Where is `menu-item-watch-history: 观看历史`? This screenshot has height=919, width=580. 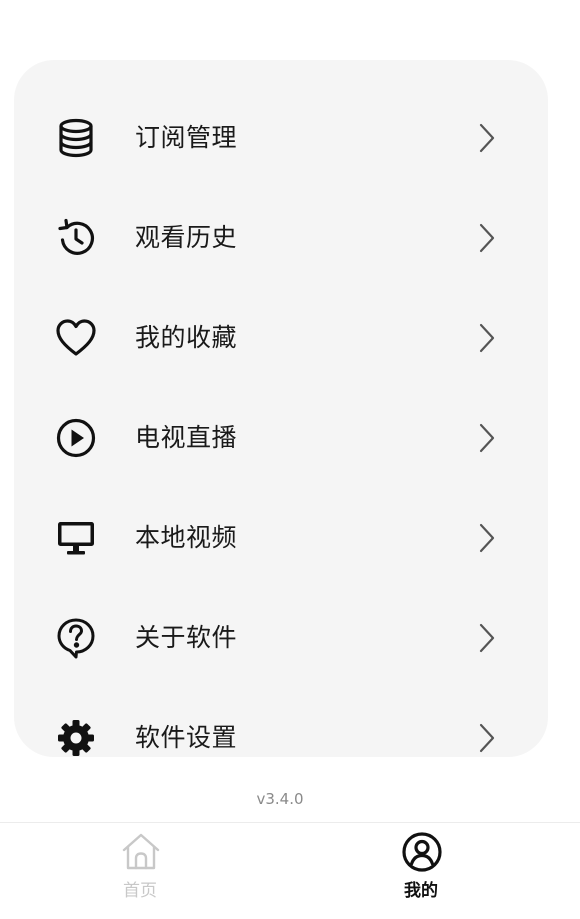
menu-item-watch-history: 观看历史 is located at coordinates (281, 238).